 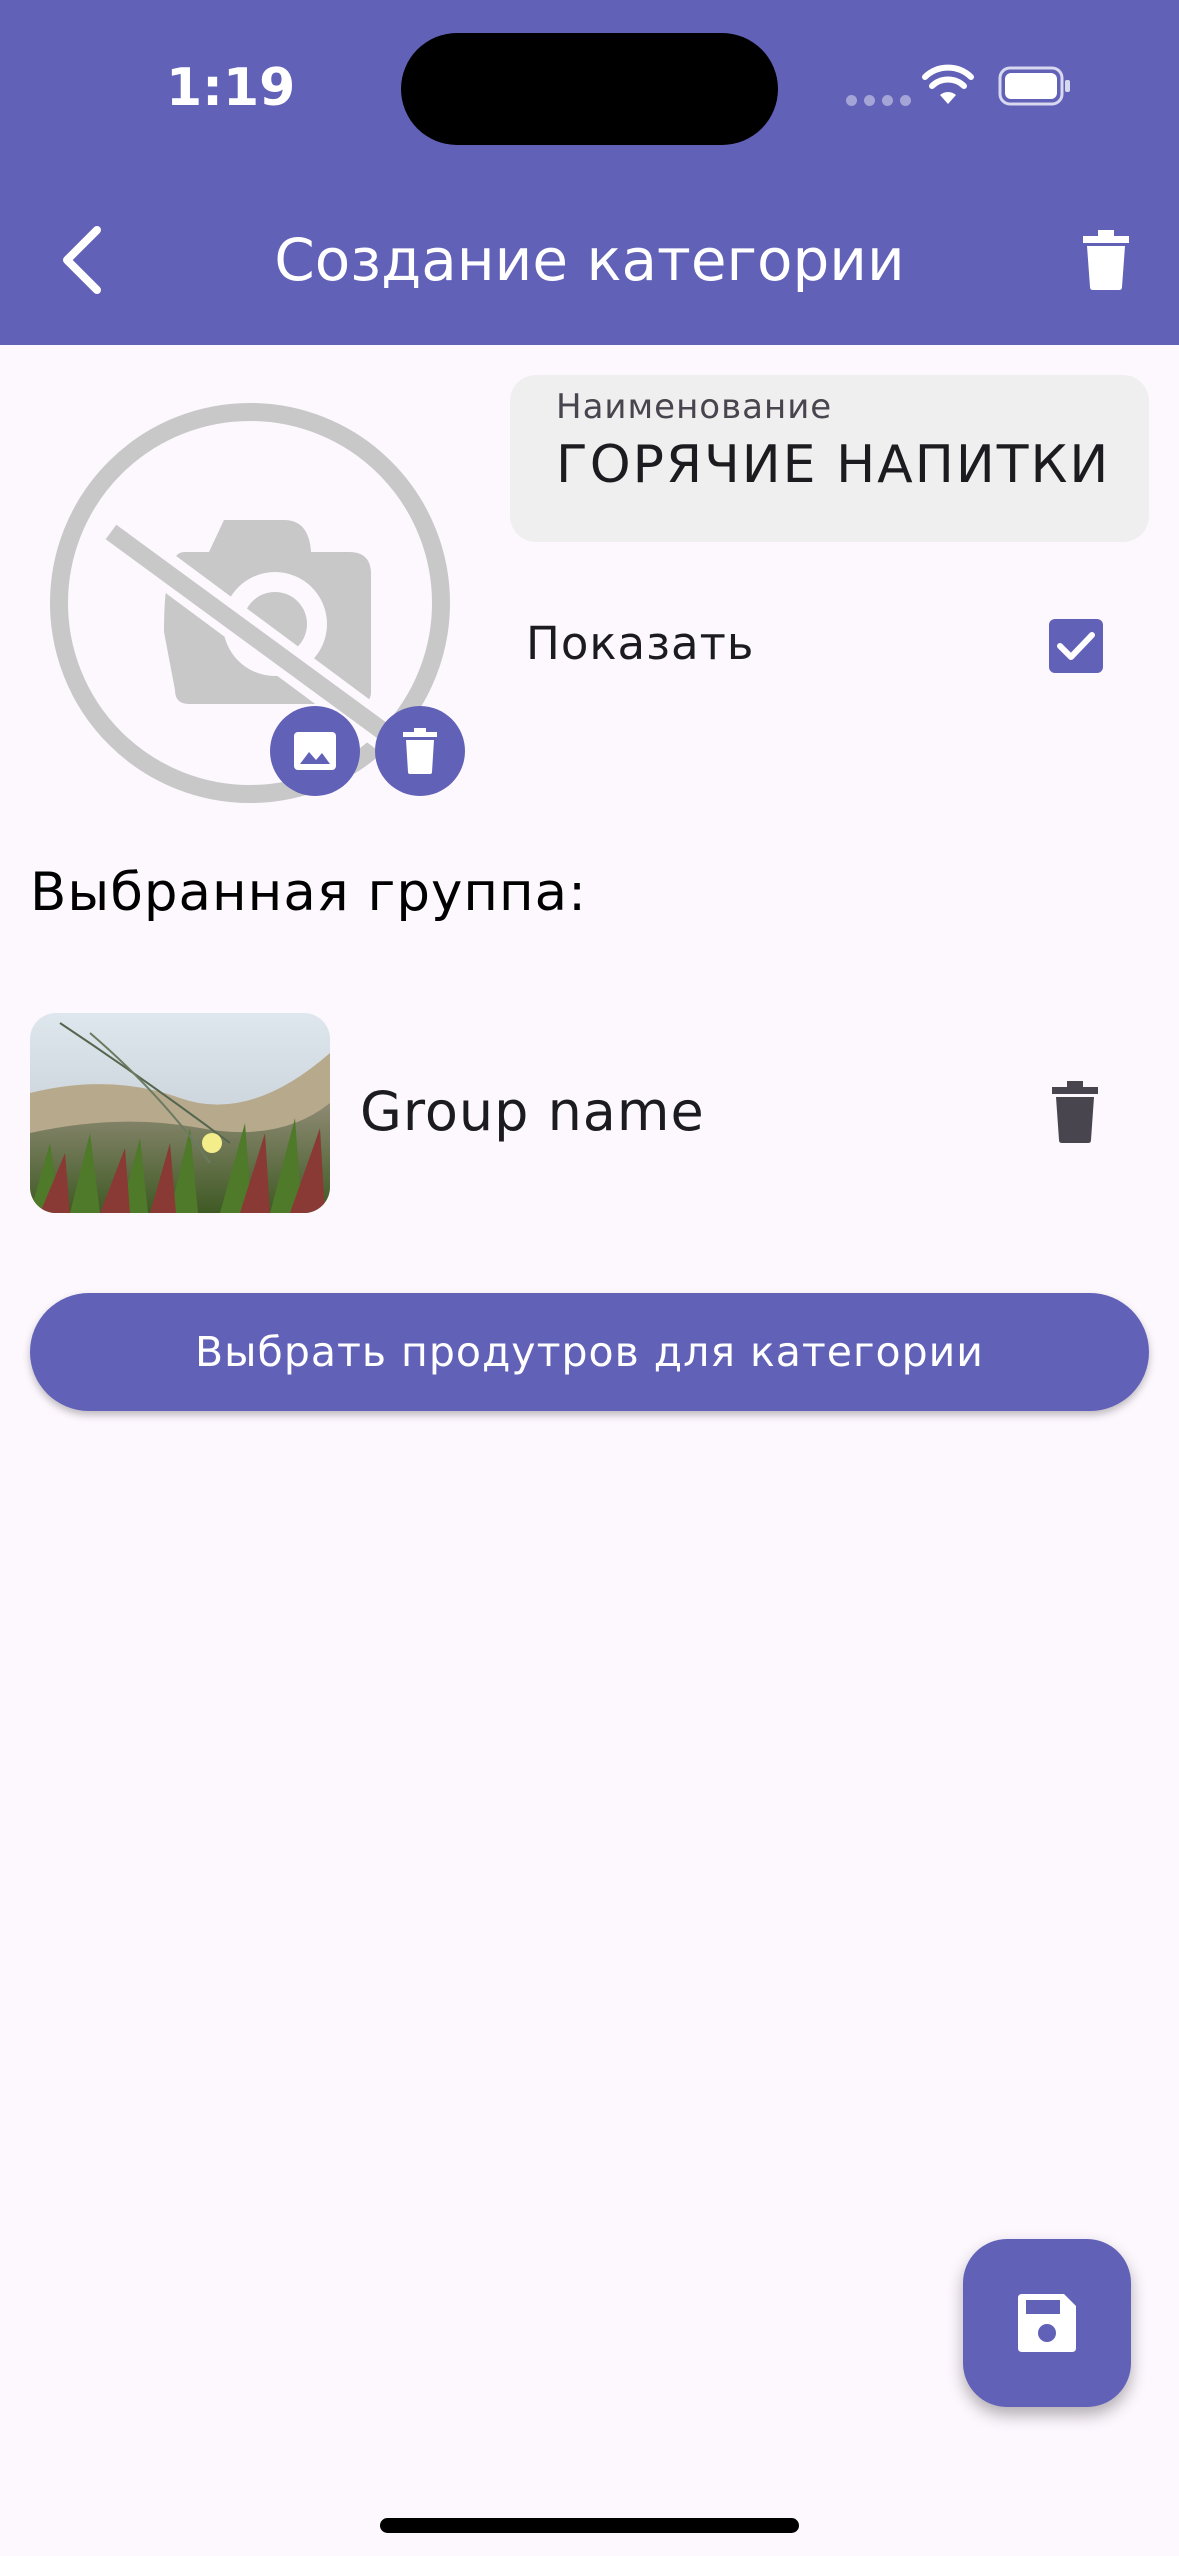 I want to click on name-field: Наименование ГОРЯЧИЕ НАПИТКИ, so click(x=829, y=458).